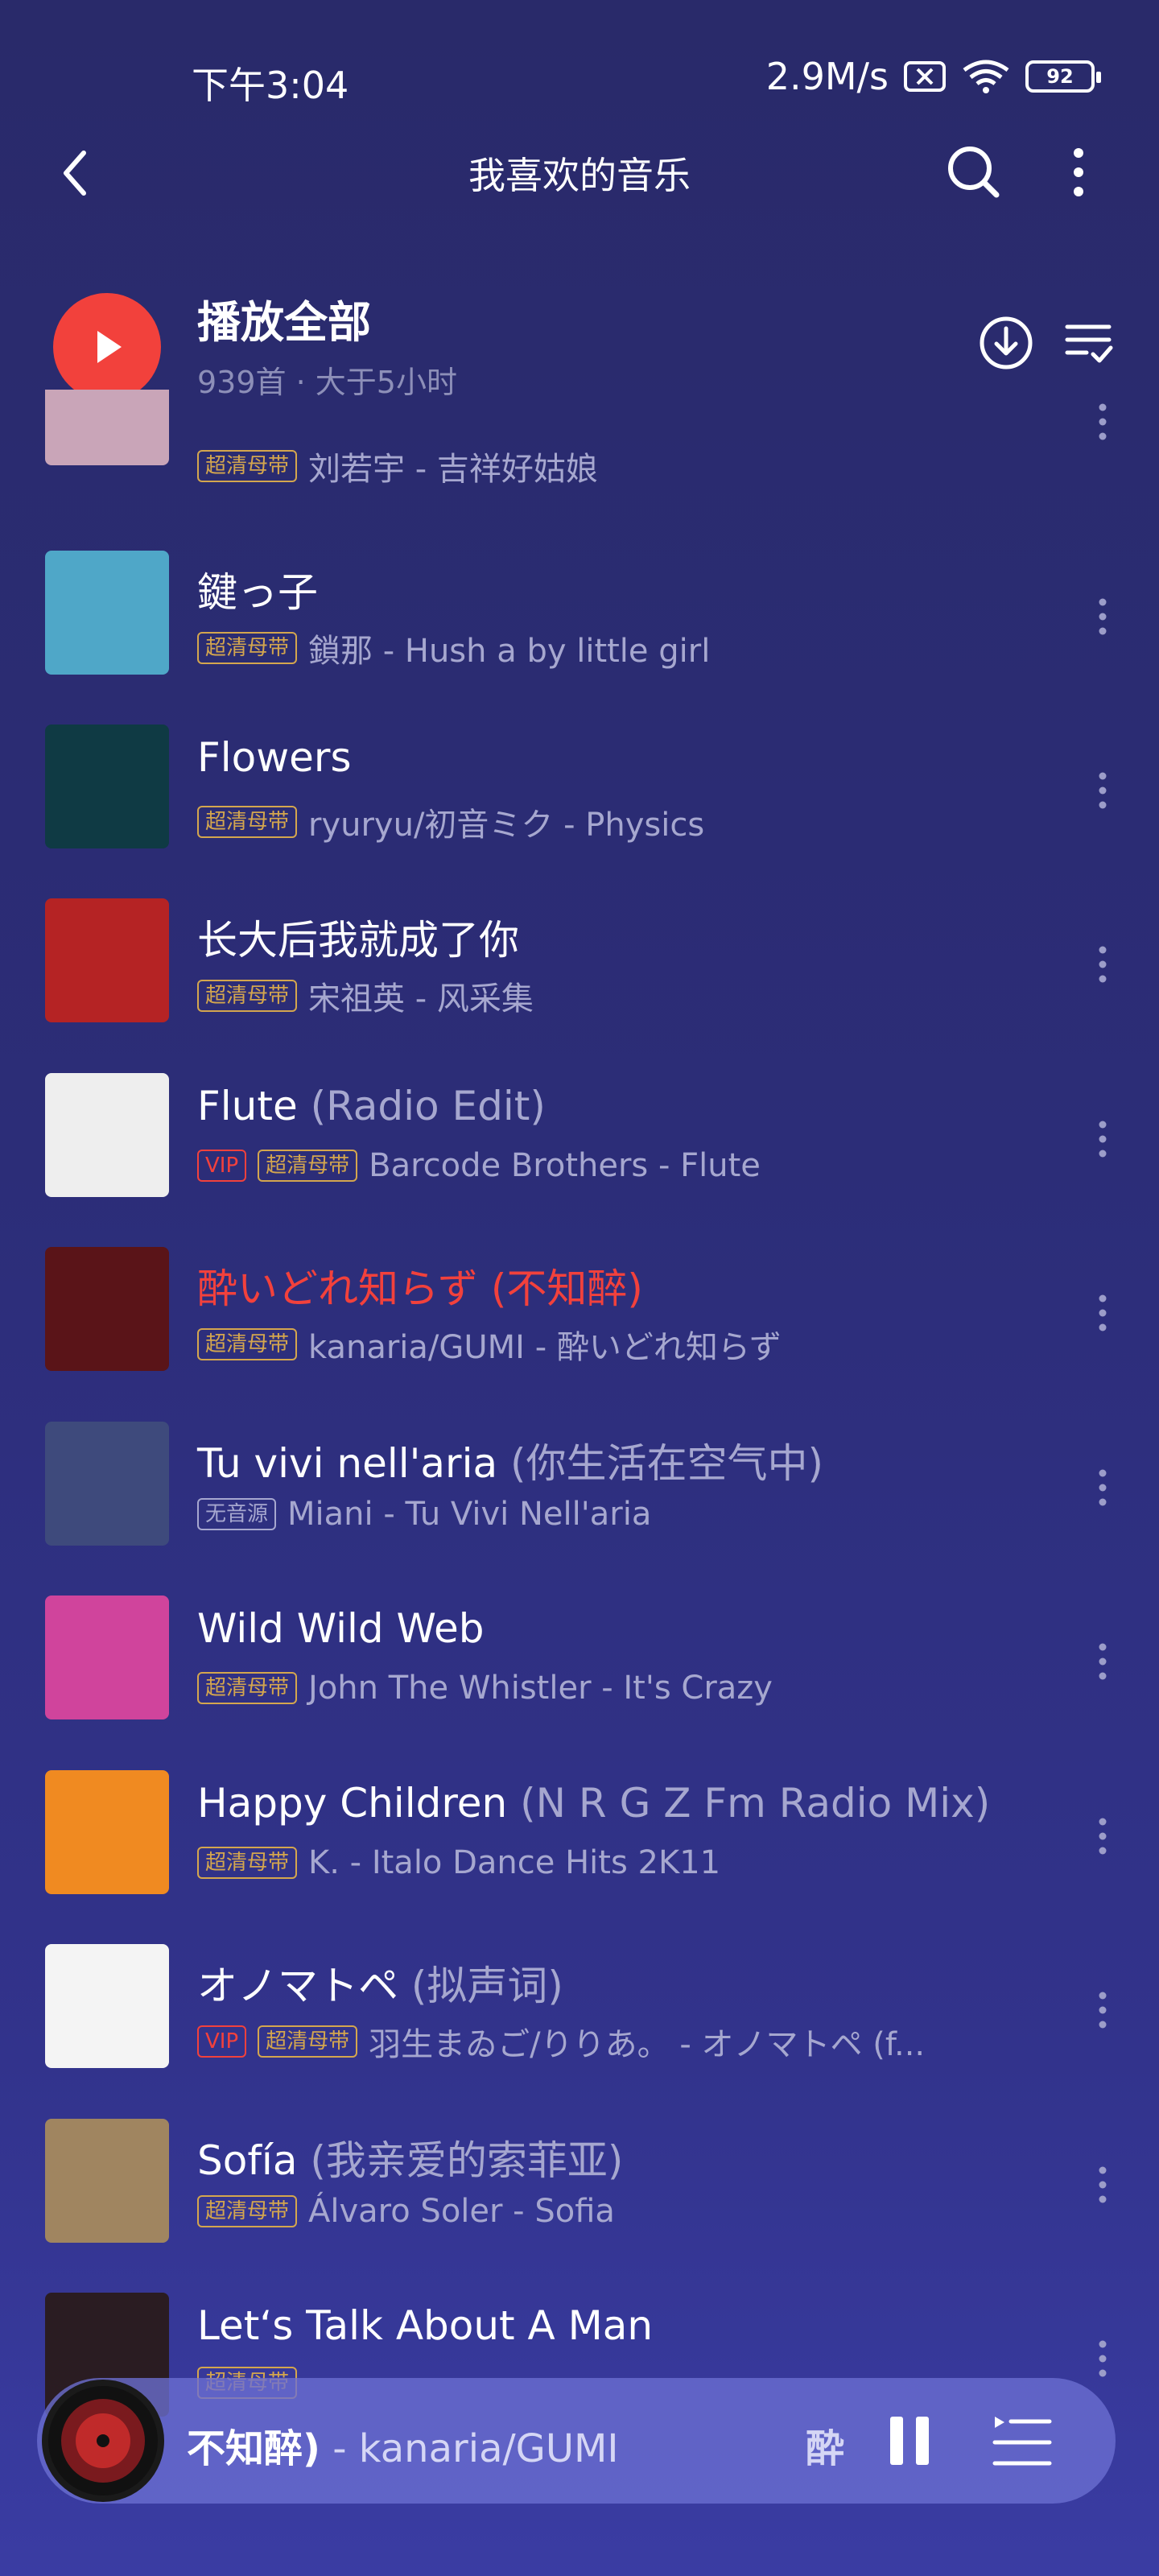 The height and width of the screenshot is (2576, 1159). I want to click on now-playing-info: 不知醉) - kanaria/GUMI, so click(403, 2445).